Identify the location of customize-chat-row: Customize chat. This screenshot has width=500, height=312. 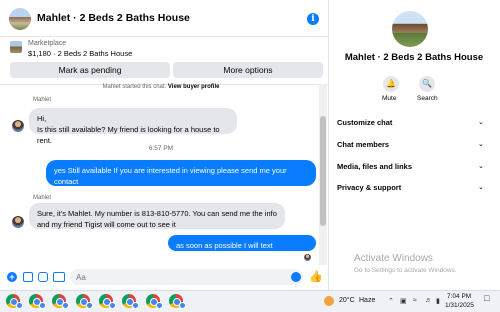
(412, 122).